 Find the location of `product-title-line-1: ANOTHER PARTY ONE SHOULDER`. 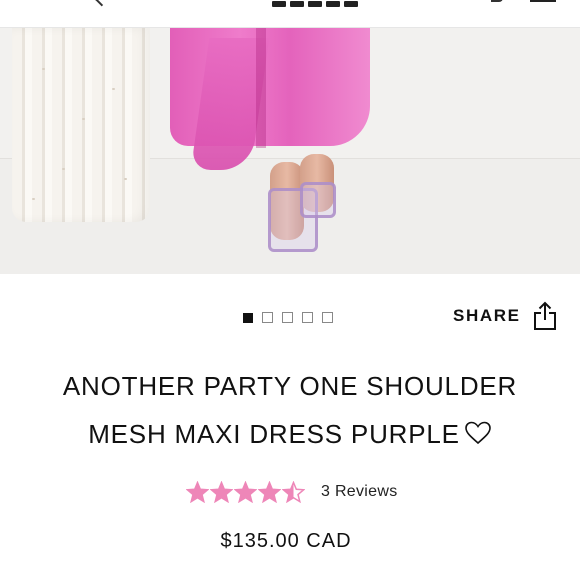

product-title-line-1: ANOTHER PARTY ONE SHOULDER is located at coordinates (290, 386).